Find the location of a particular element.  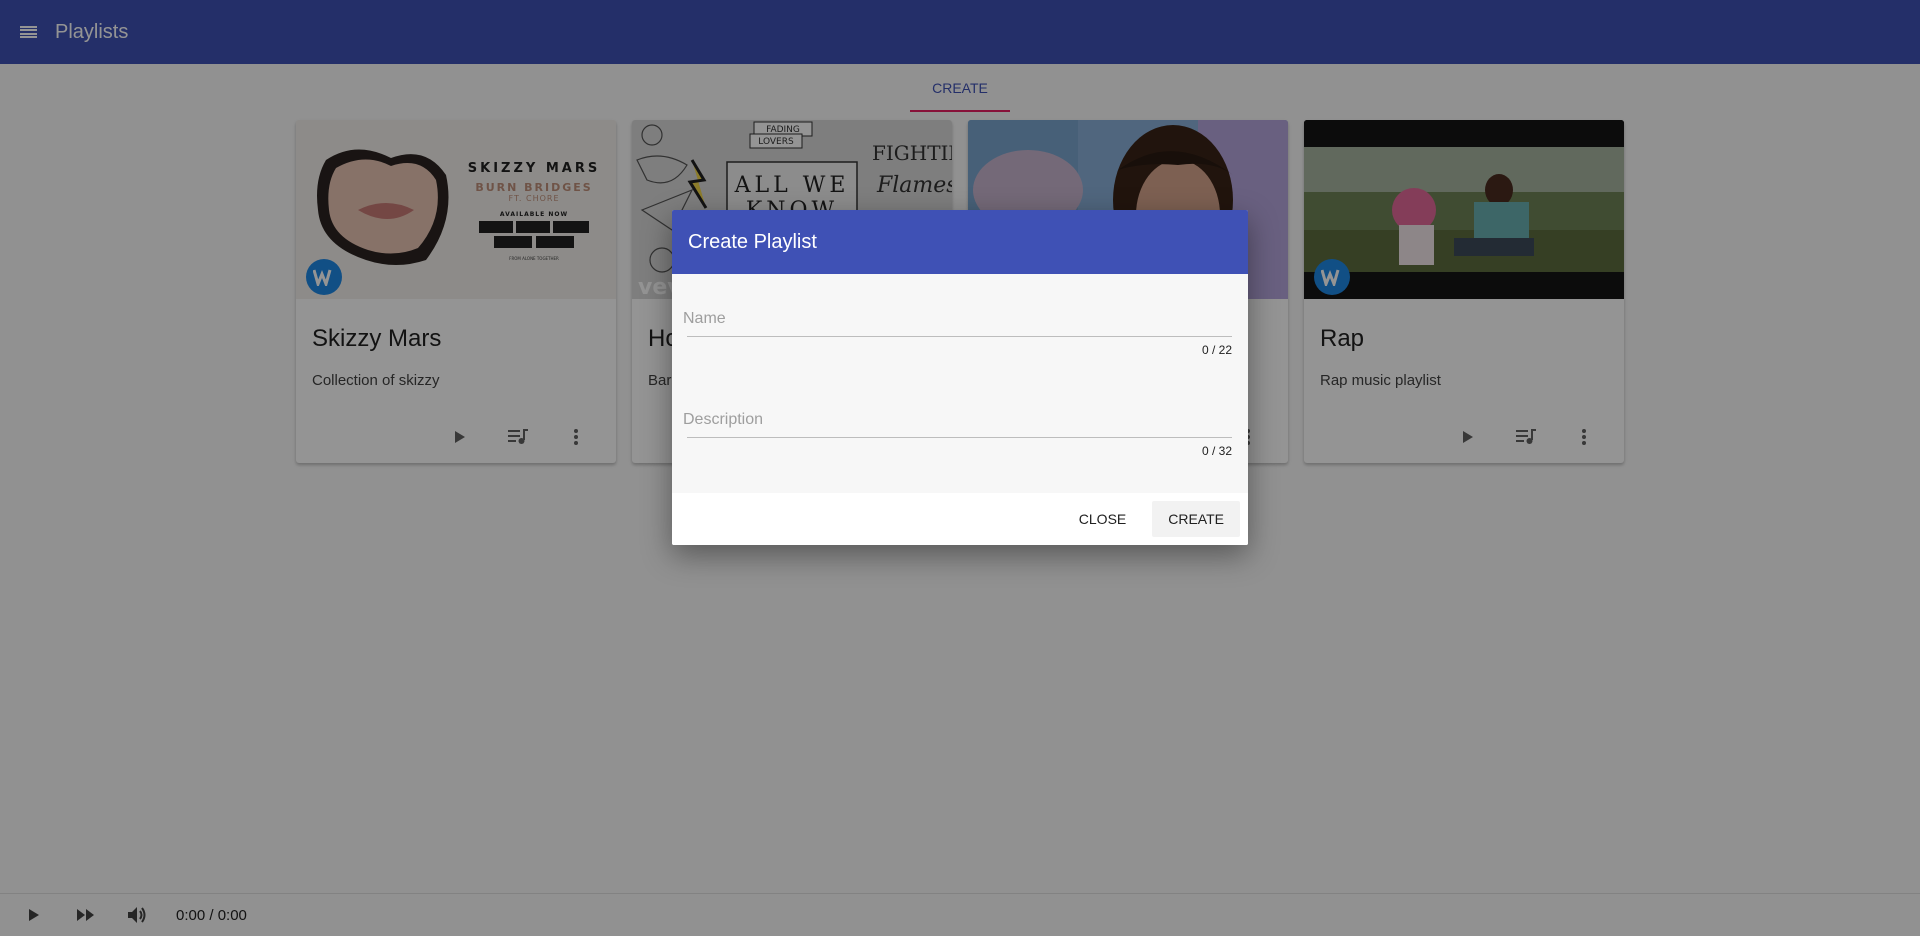

dialog-header: Create Playlist is located at coordinates (960, 242).